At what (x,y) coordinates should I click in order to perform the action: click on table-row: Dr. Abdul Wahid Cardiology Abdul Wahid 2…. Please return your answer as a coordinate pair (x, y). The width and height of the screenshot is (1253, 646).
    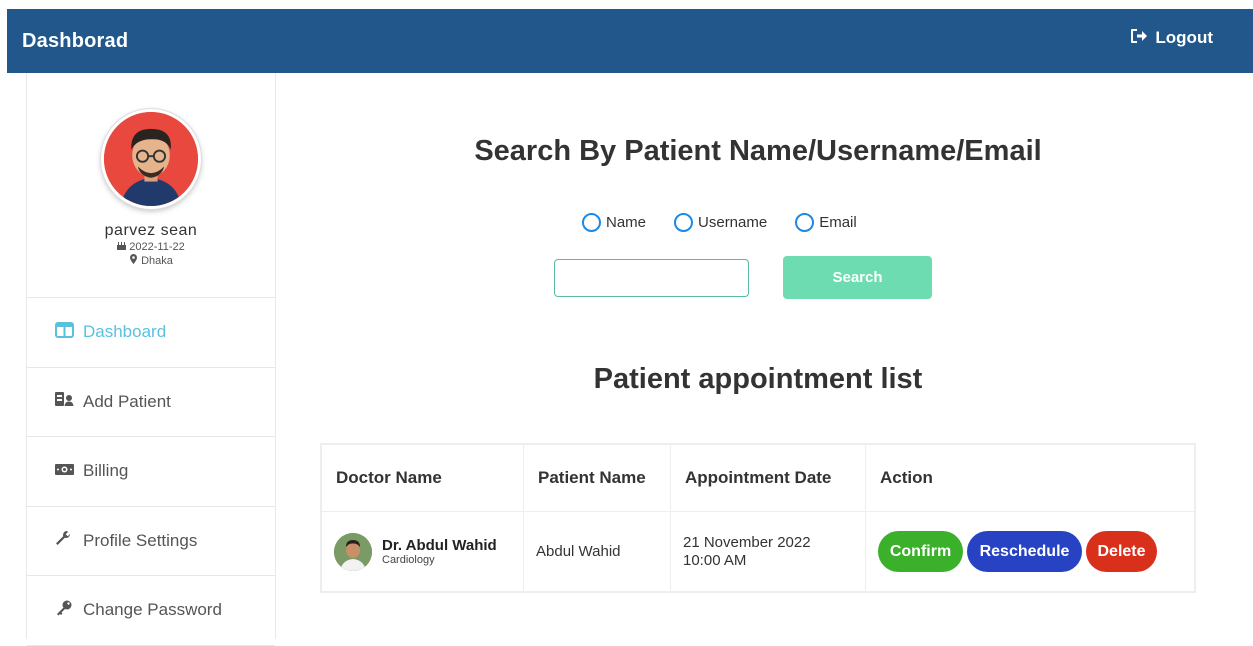
    Looking at the image, I should click on (758, 551).